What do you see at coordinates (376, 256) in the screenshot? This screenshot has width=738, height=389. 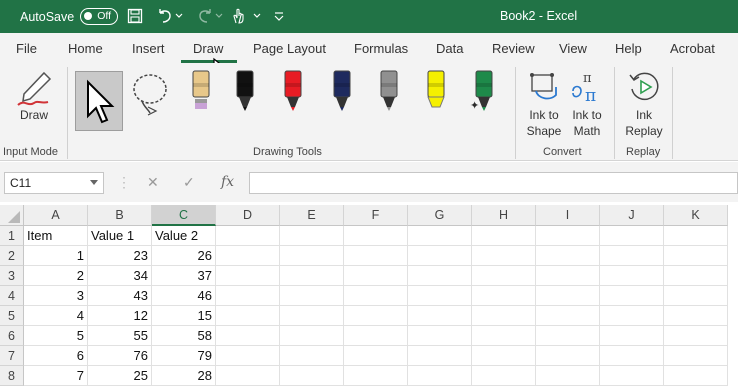 I see `cell-f2` at bounding box center [376, 256].